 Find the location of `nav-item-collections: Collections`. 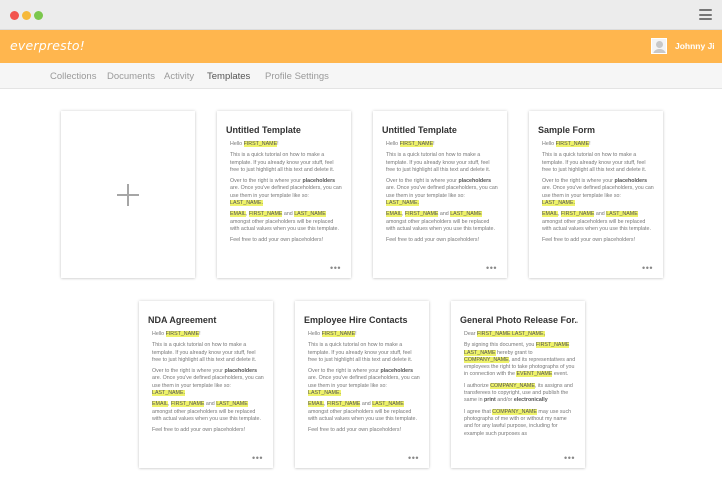

nav-item-collections: Collections is located at coordinates (73, 76).